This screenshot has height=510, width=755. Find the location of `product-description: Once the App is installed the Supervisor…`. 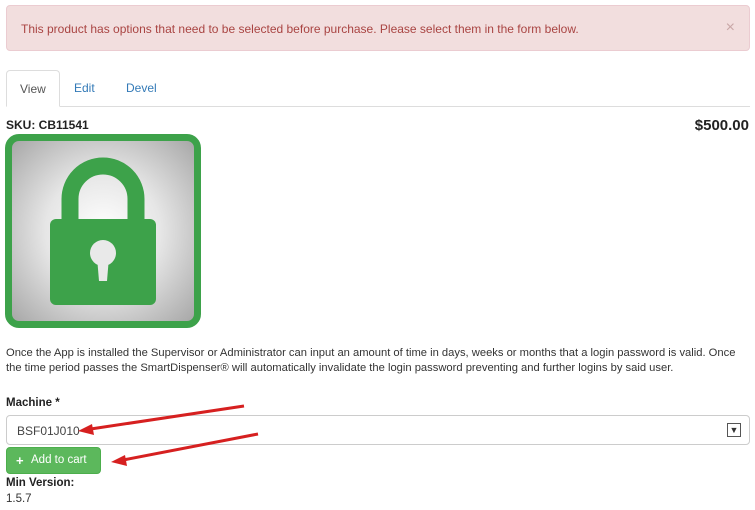

product-description: Once the App is installed the Supervisor… is located at coordinates (371, 360).